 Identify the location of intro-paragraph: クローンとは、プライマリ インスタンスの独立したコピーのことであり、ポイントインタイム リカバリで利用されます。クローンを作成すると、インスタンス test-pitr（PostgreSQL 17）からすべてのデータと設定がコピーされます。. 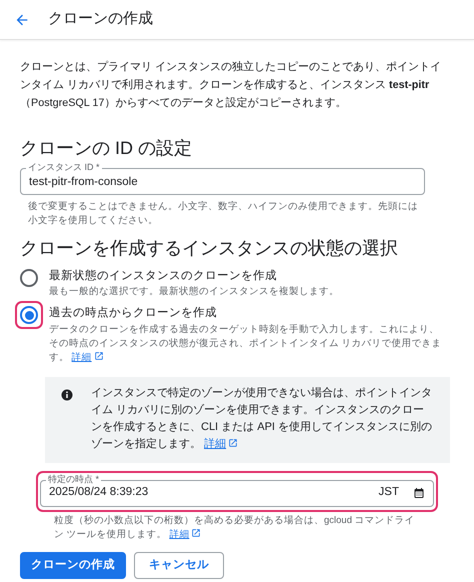
(231, 85).